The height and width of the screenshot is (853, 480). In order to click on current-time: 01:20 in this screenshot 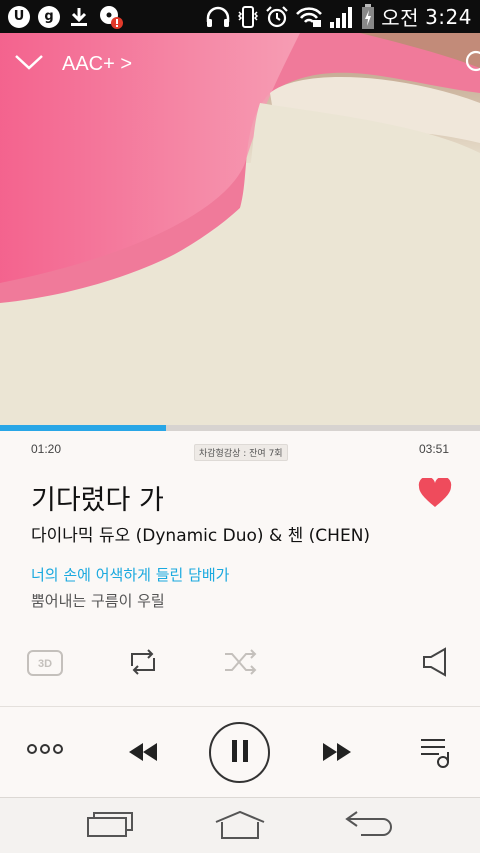, I will do `click(46, 449)`.